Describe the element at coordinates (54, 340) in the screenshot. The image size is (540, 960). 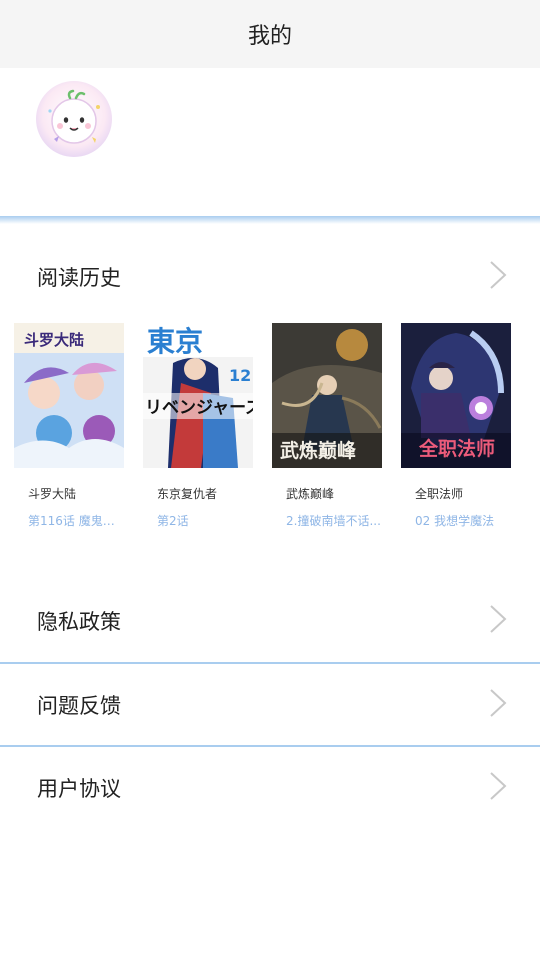
I see `svg-text: 斗罗大陆` at that location.